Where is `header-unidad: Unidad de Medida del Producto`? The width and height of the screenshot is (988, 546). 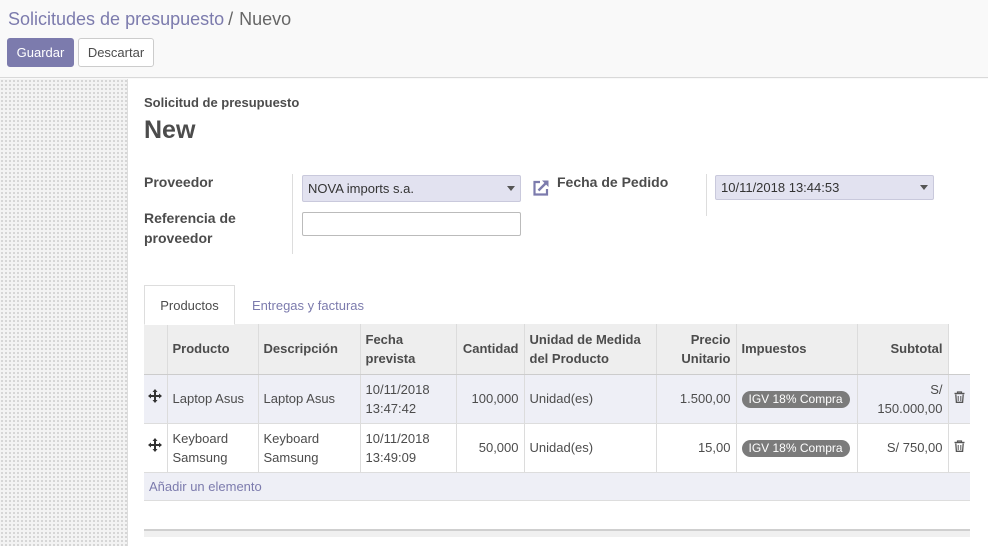 header-unidad: Unidad de Medida del Producto is located at coordinates (590, 349).